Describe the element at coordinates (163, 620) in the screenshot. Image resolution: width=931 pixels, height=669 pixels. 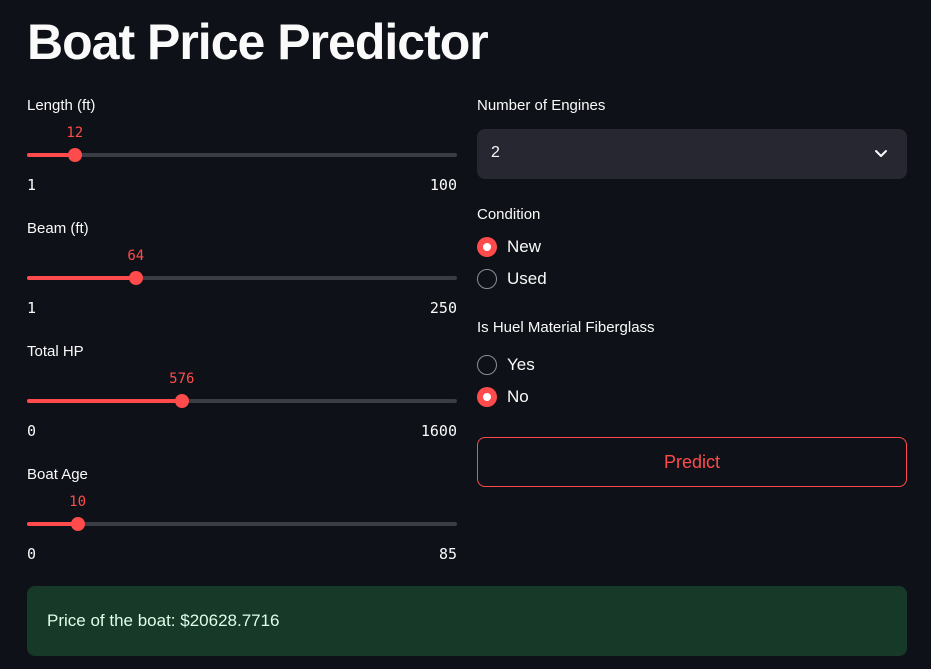
I see `result-text: Price of the boat: $20628.7716` at that location.